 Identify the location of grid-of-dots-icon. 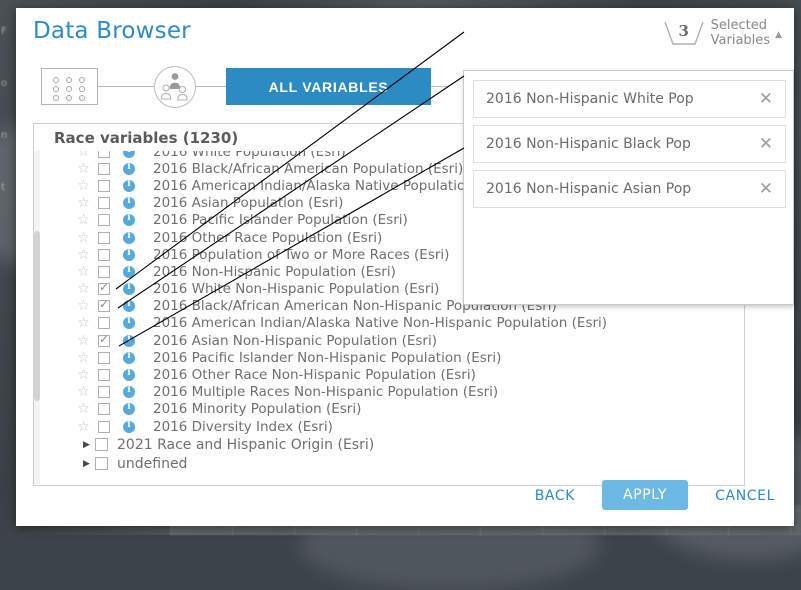
(69, 86).